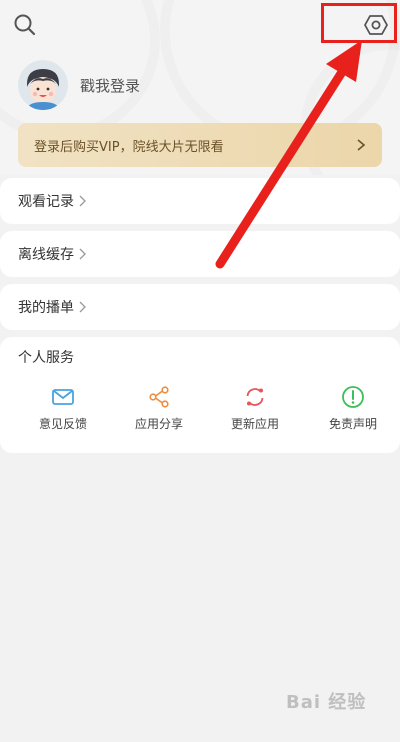 This screenshot has width=400, height=742. I want to click on exclamation-icon, so click(353, 397).